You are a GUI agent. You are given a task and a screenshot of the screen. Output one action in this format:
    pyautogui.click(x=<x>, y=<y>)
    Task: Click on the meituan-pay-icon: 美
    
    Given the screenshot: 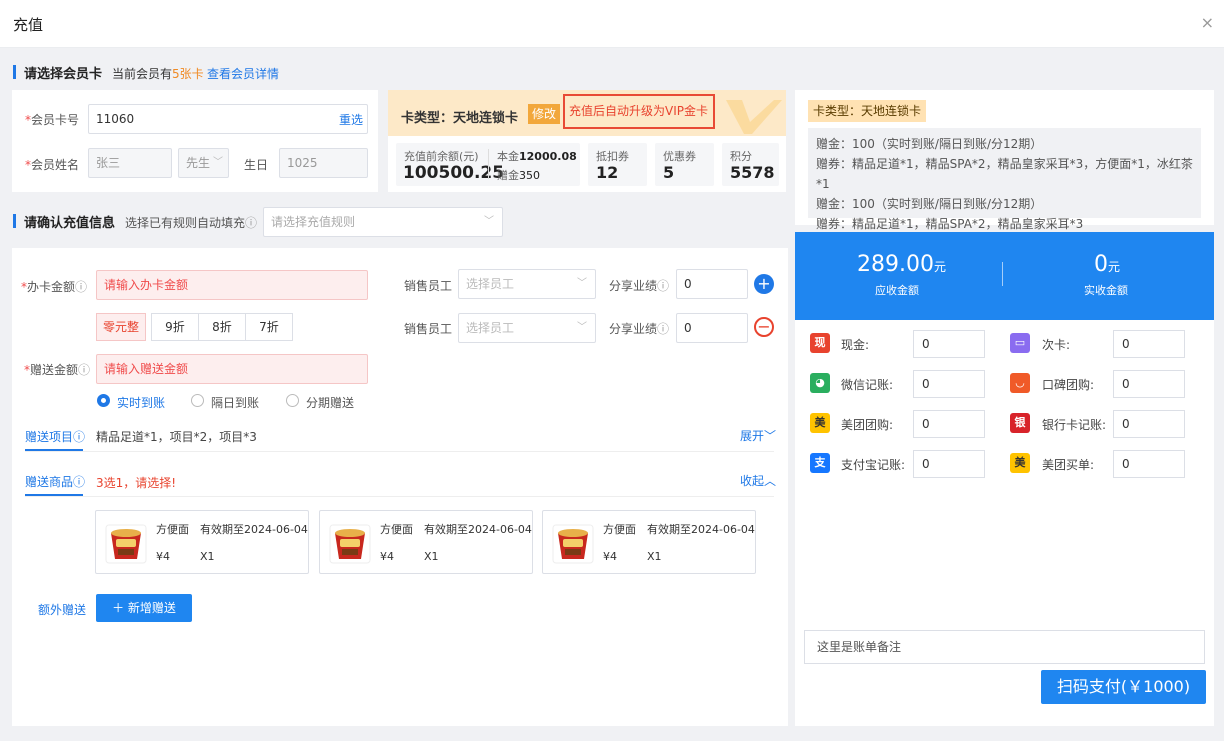 What is the action you would take?
    pyautogui.click(x=1020, y=463)
    